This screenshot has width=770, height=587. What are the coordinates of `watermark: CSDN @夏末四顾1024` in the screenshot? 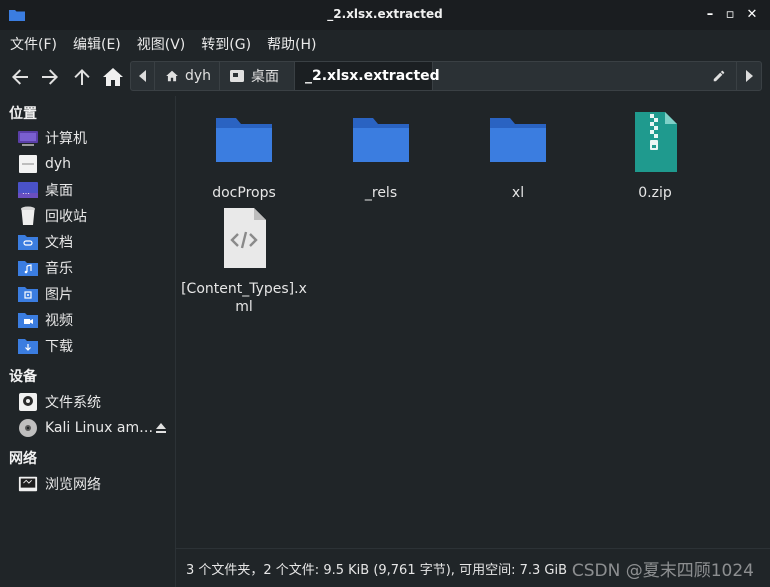 It's located at (662, 571).